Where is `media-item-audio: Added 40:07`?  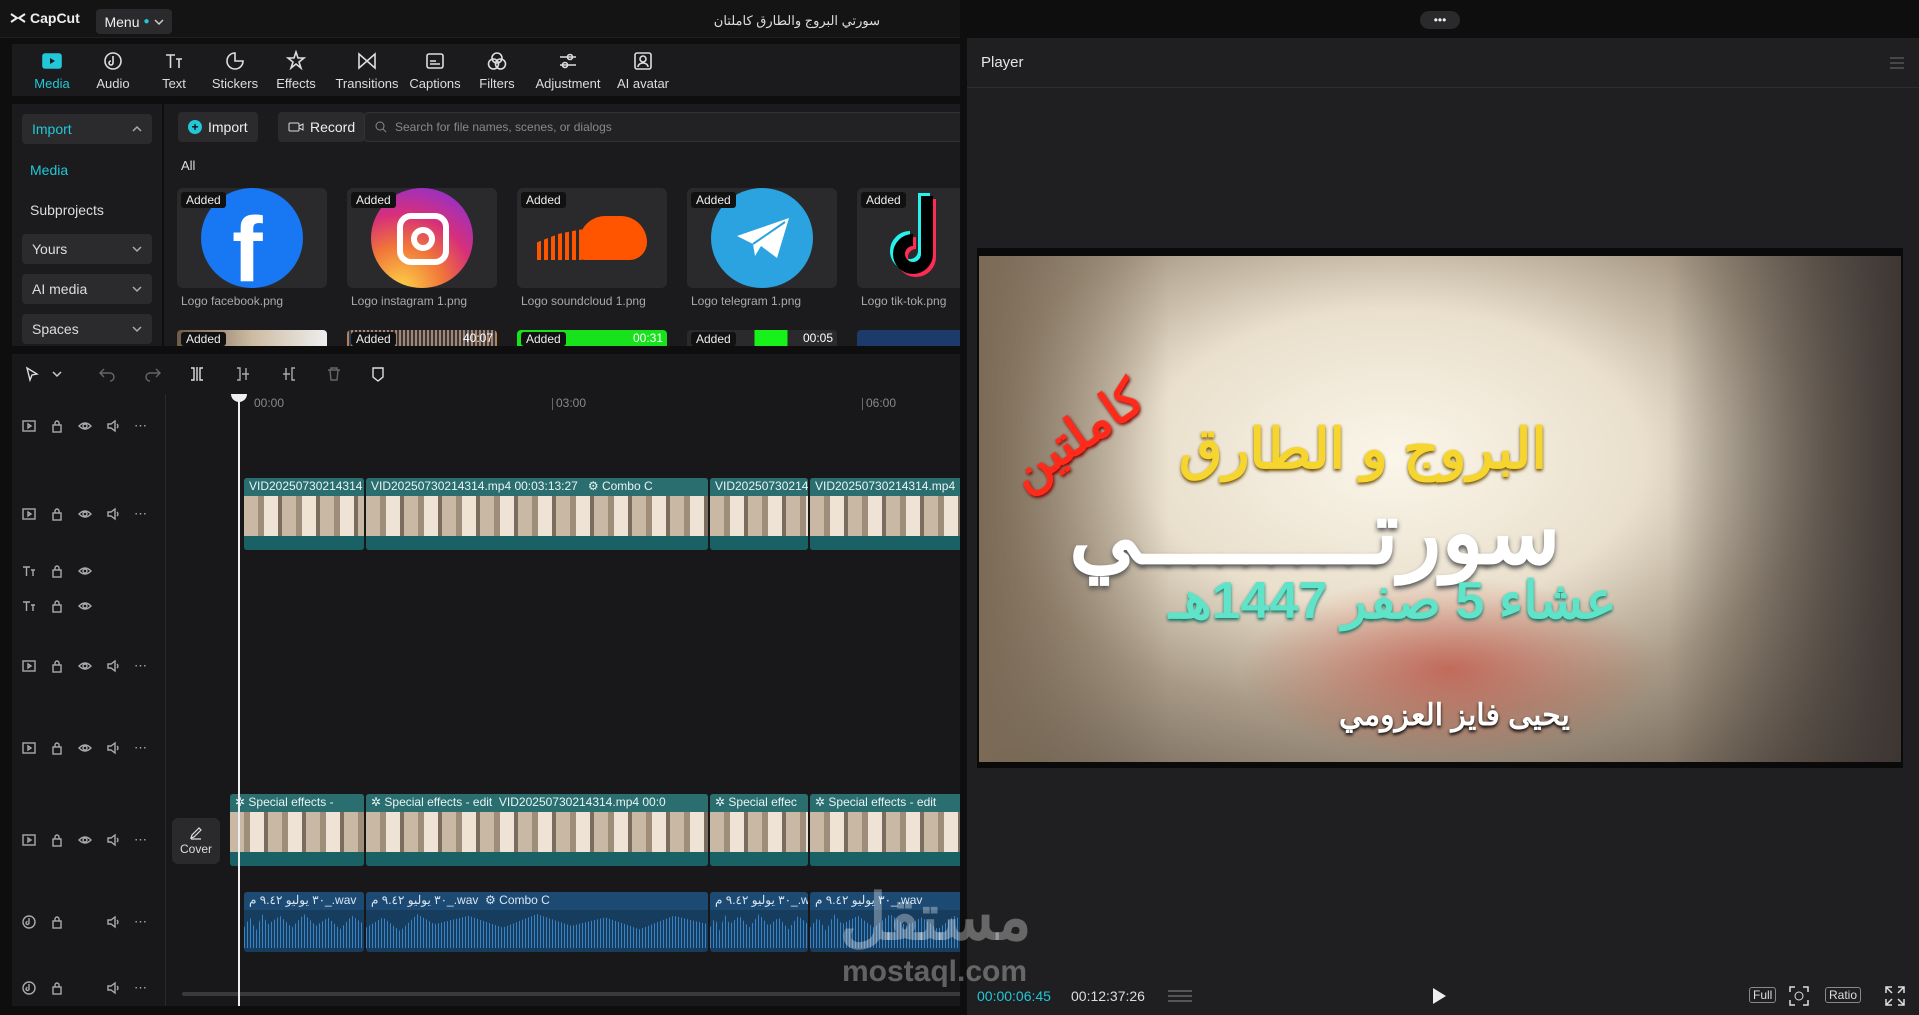
media-item-audio: Added 40:07 is located at coordinates (422, 338).